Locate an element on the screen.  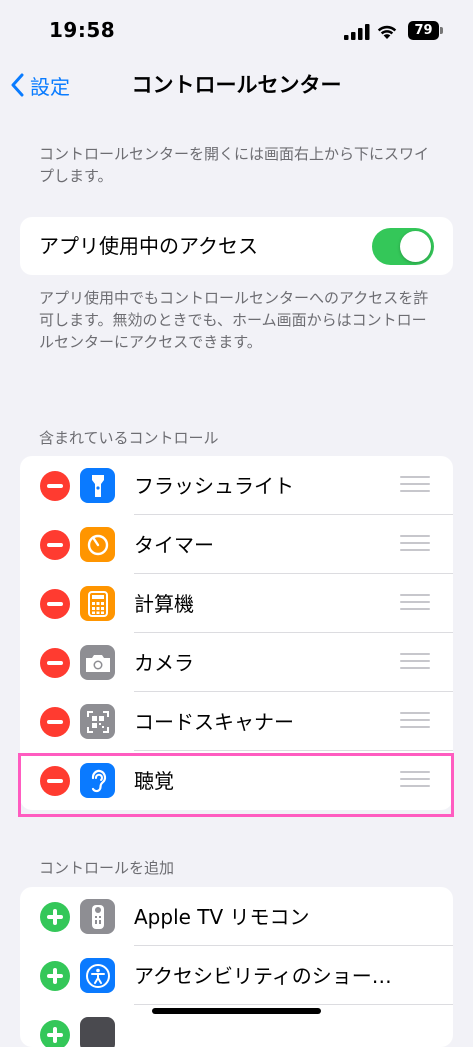
toggle-knob is located at coordinates (415, 246).